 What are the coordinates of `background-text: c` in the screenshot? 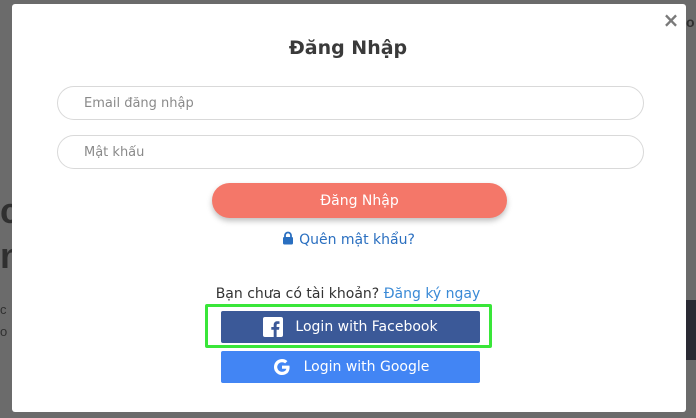 It's located at (3, 309).